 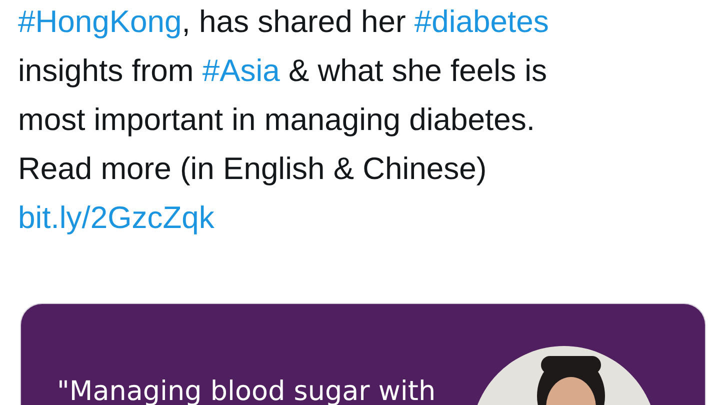 I want to click on hashtag-link: #diabetes, so click(x=481, y=21).